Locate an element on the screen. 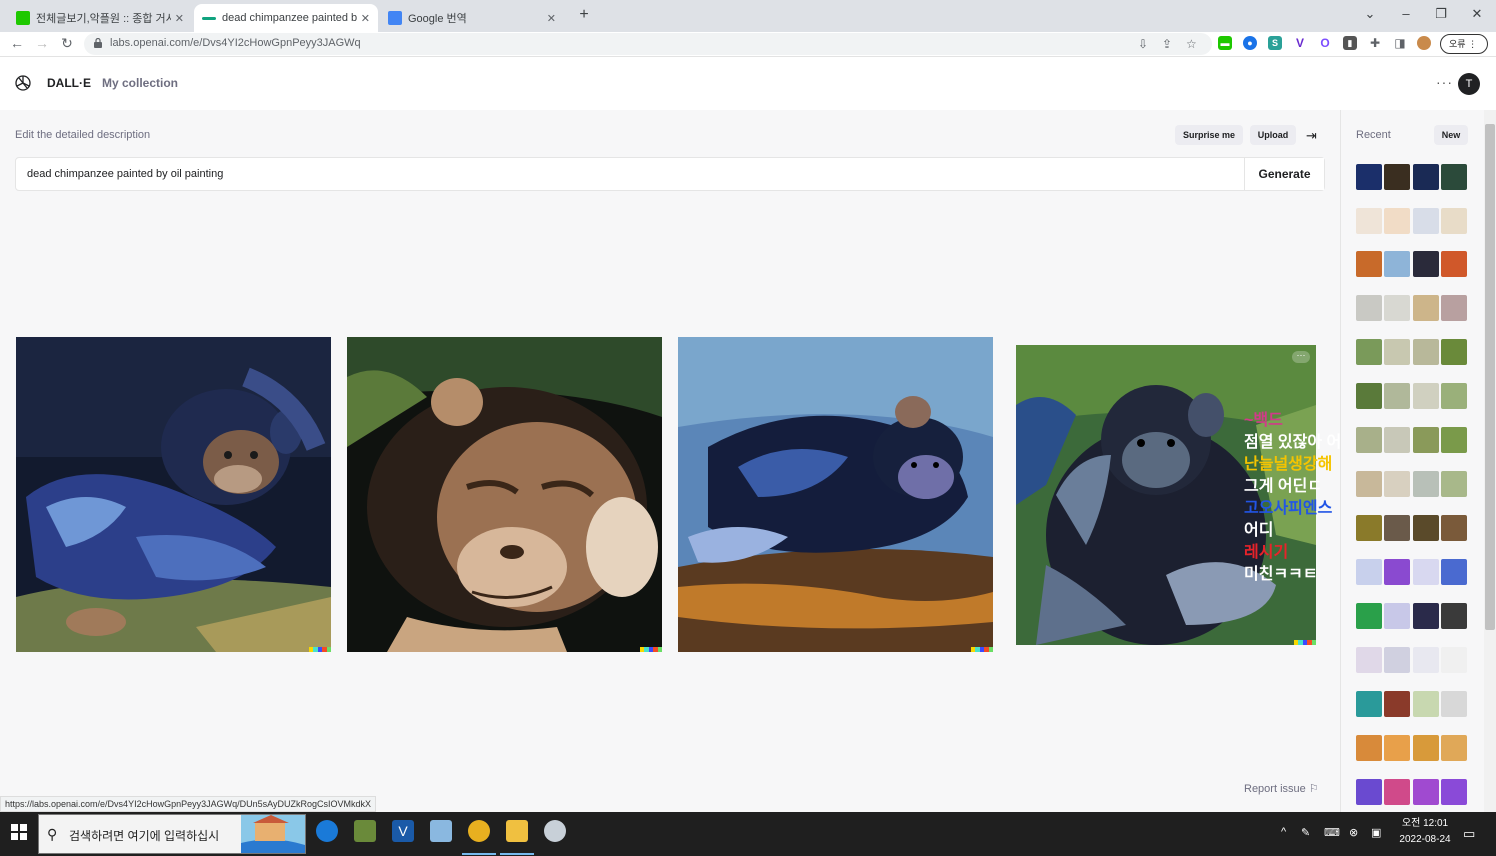 The width and height of the screenshot is (1496, 856). bookmark-star-icon: ☆ is located at coordinates (1191, 44).